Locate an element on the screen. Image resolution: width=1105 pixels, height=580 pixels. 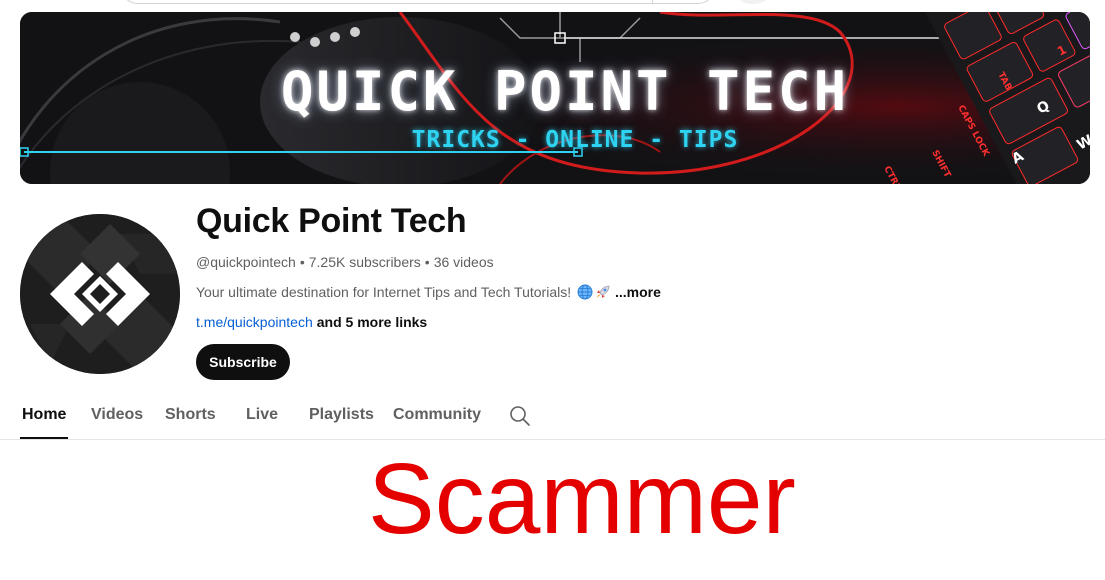
video-count: 36 videos is located at coordinates (463, 262).